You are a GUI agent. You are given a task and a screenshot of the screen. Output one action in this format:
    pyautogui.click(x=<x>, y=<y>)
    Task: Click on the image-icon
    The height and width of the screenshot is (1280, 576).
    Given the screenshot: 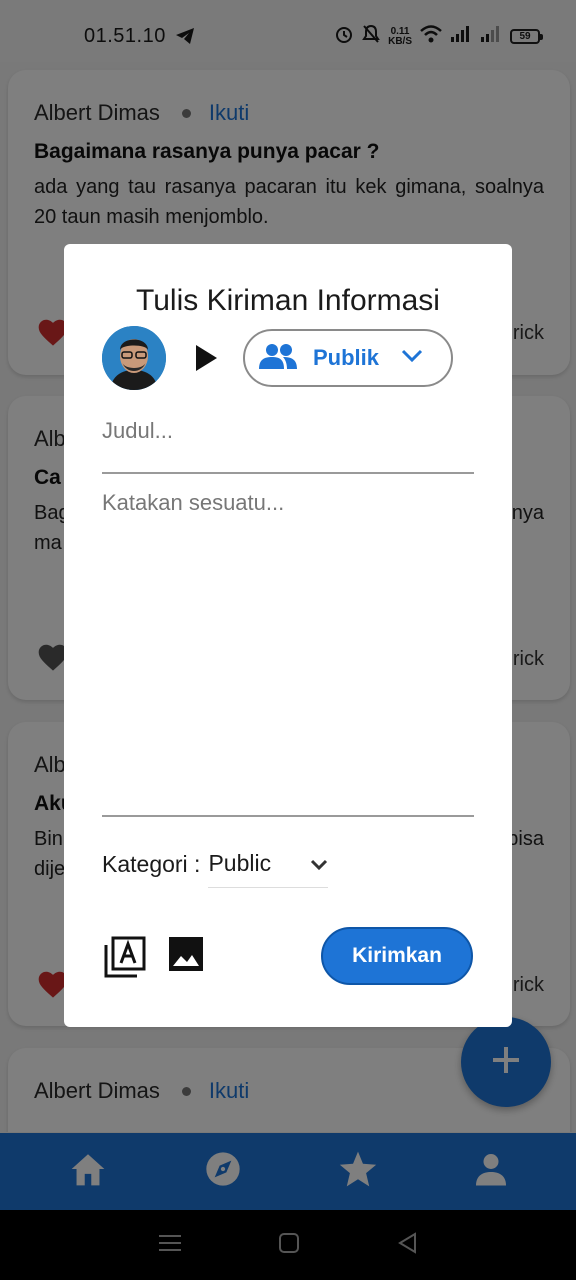 What is the action you would take?
    pyautogui.click(x=186, y=956)
    